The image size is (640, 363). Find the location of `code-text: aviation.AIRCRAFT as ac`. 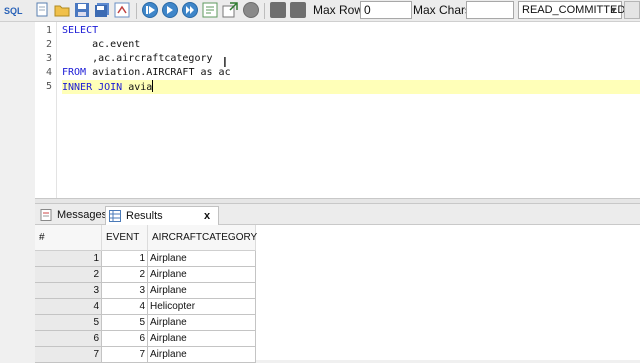

code-text: aviation.AIRCRAFT as ac is located at coordinates (158, 72).